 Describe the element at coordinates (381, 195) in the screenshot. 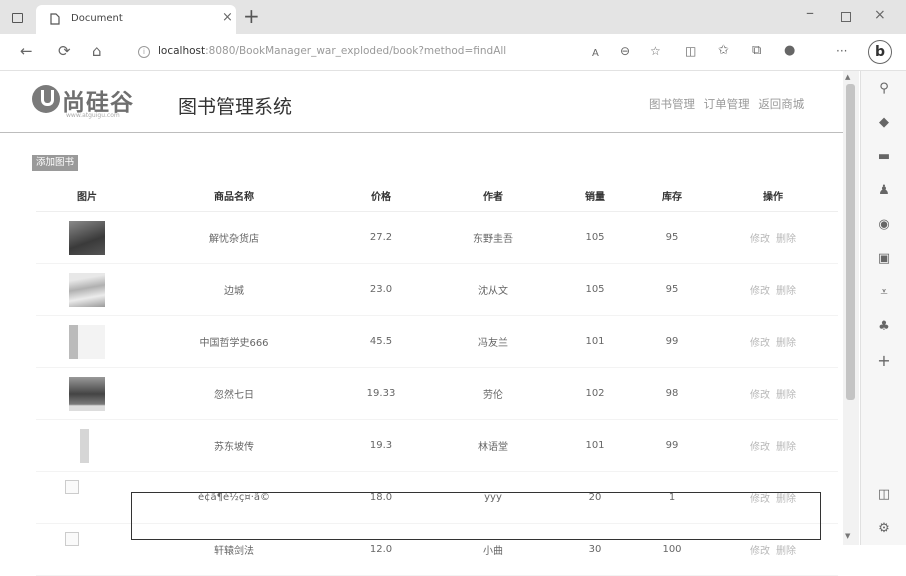

I see `column-header-price: 价格` at that location.